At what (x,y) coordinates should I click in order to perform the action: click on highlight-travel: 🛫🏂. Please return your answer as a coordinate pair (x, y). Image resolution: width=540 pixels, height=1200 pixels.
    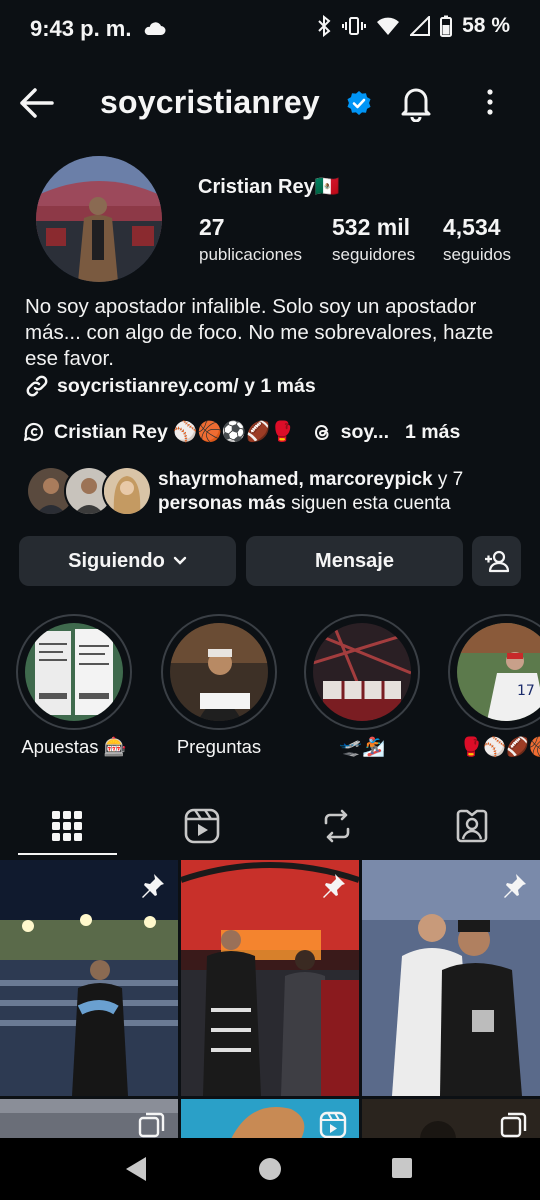
    Looking at the image, I should click on (362, 686).